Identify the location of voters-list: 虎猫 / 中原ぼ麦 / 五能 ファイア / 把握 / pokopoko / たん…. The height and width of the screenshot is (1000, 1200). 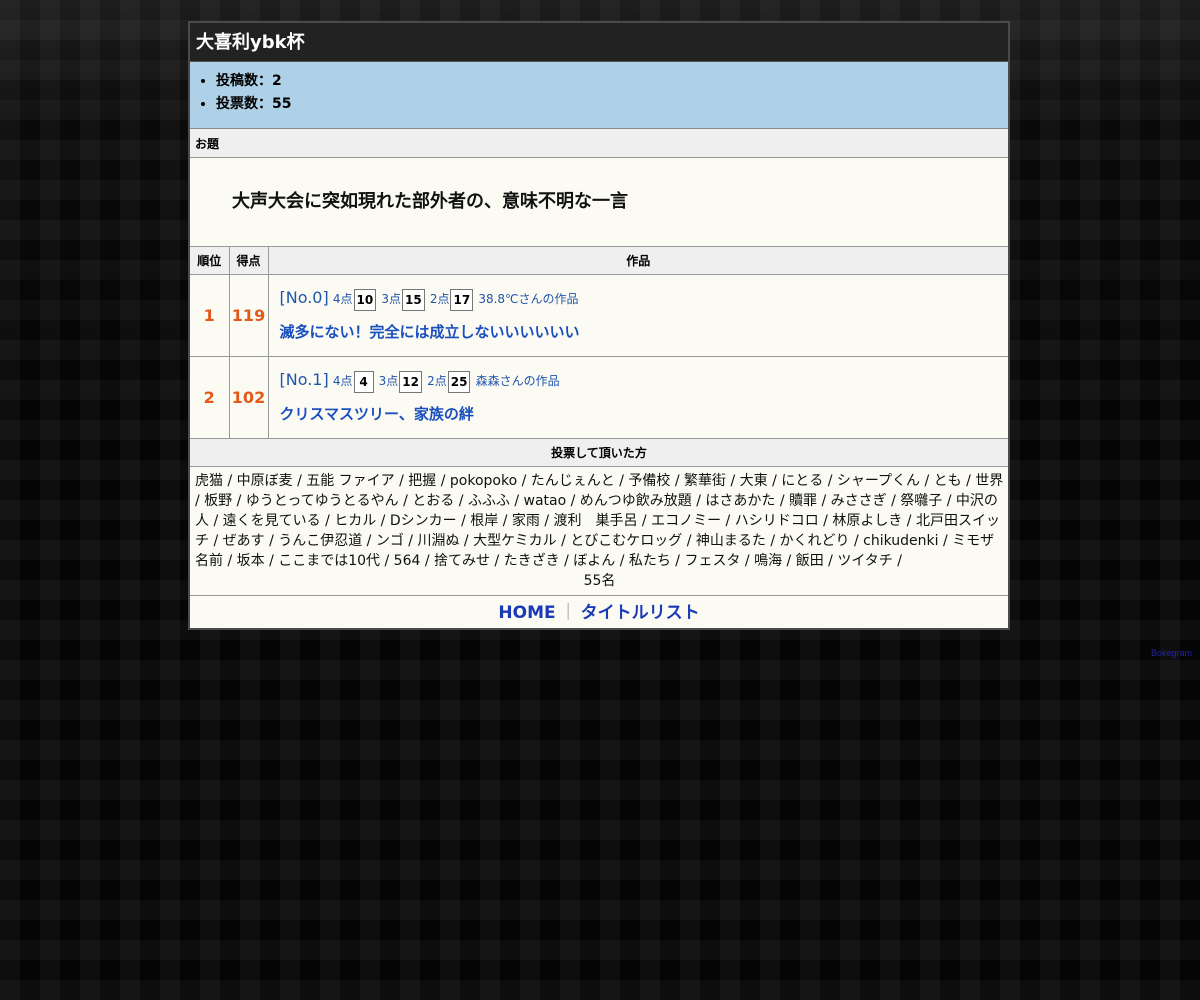
(599, 521).